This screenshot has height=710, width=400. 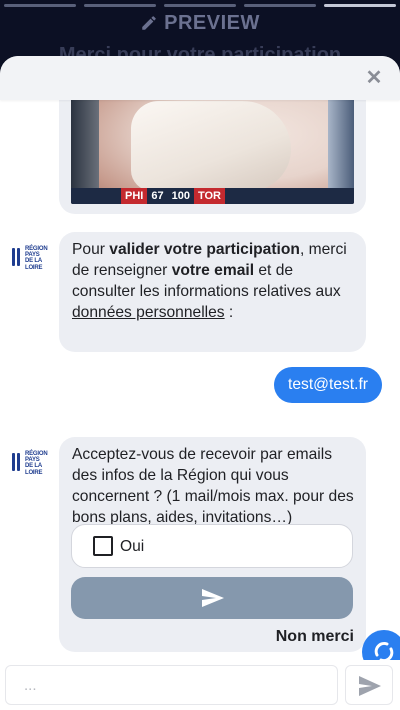 I want to click on message-input, so click(x=171, y=685).